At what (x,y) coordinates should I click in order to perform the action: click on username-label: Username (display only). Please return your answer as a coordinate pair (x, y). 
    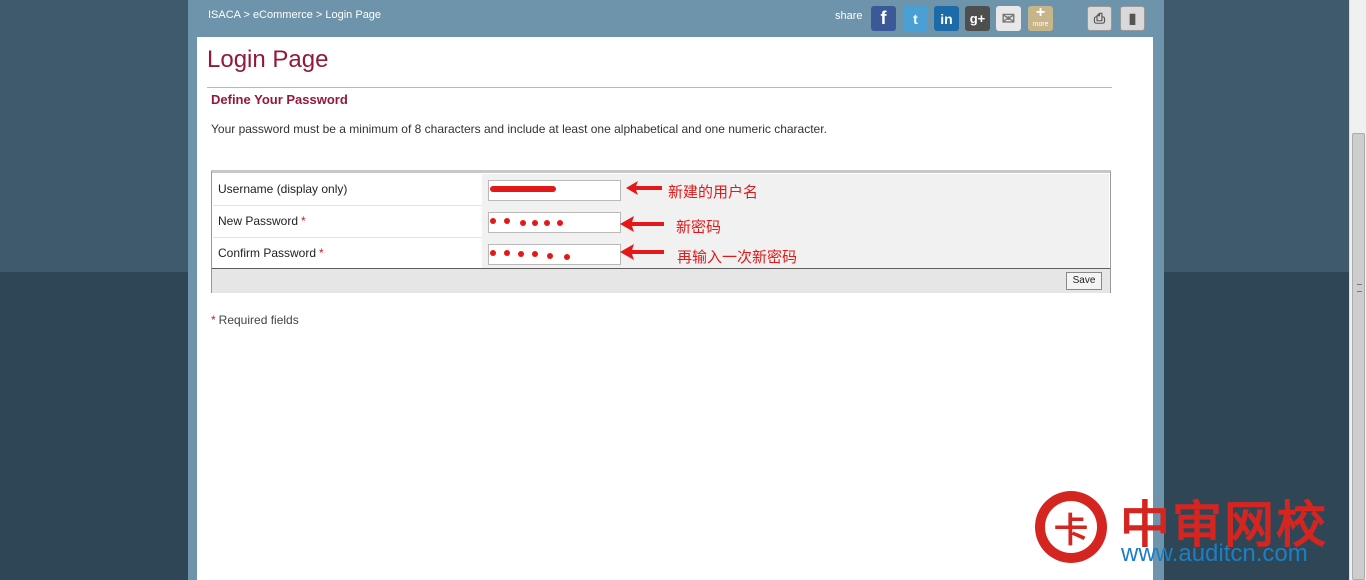
    Looking at the image, I should click on (282, 189).